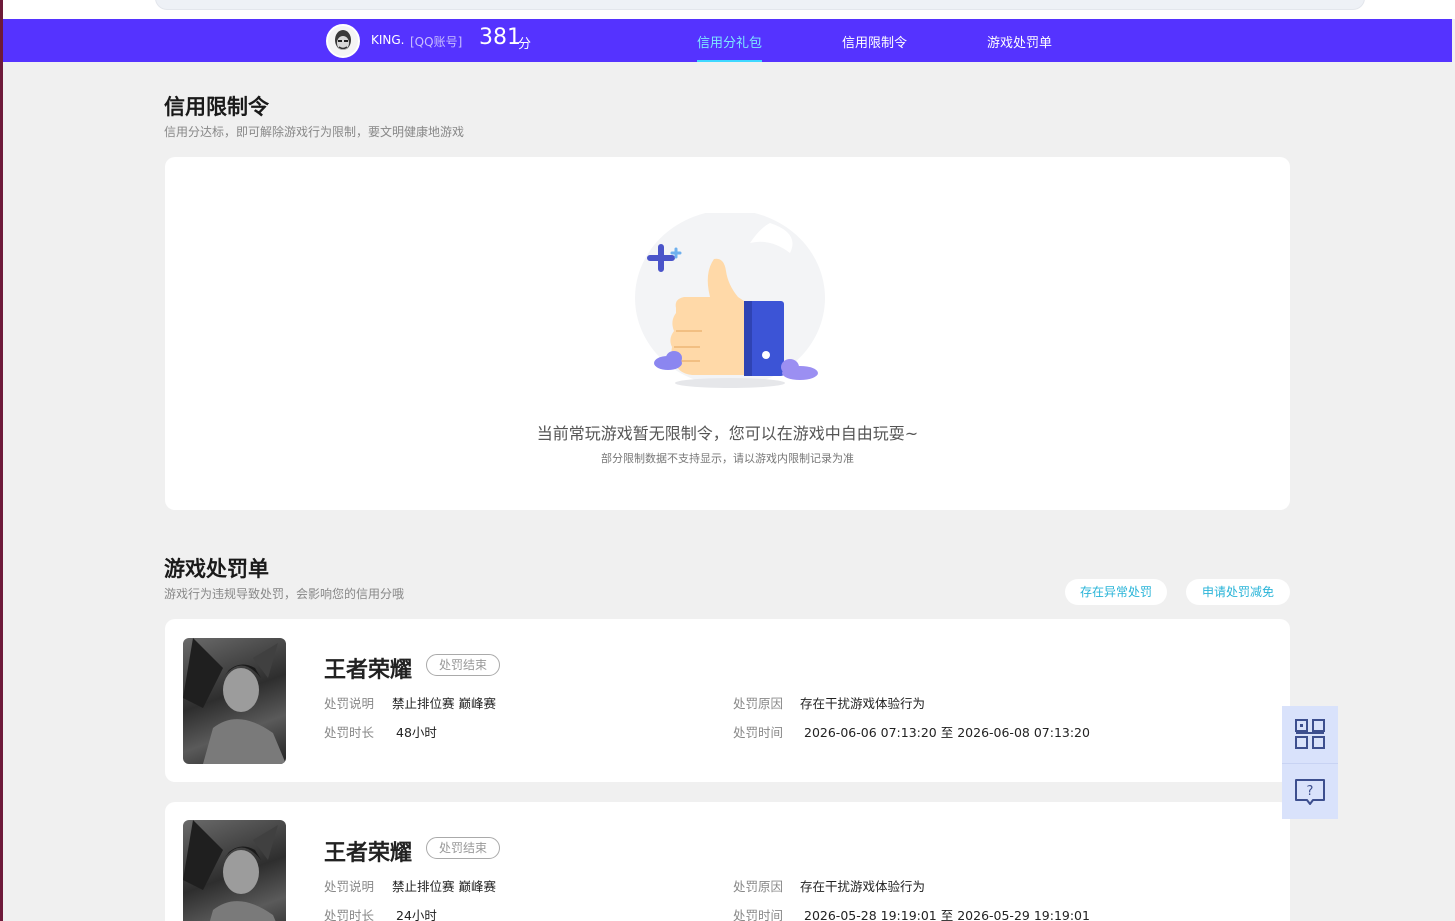  I want to click on restriction-subtitle: 信用分达标，即可解除游戏行为限制，要文明健康地游戏, so click(314, 132).